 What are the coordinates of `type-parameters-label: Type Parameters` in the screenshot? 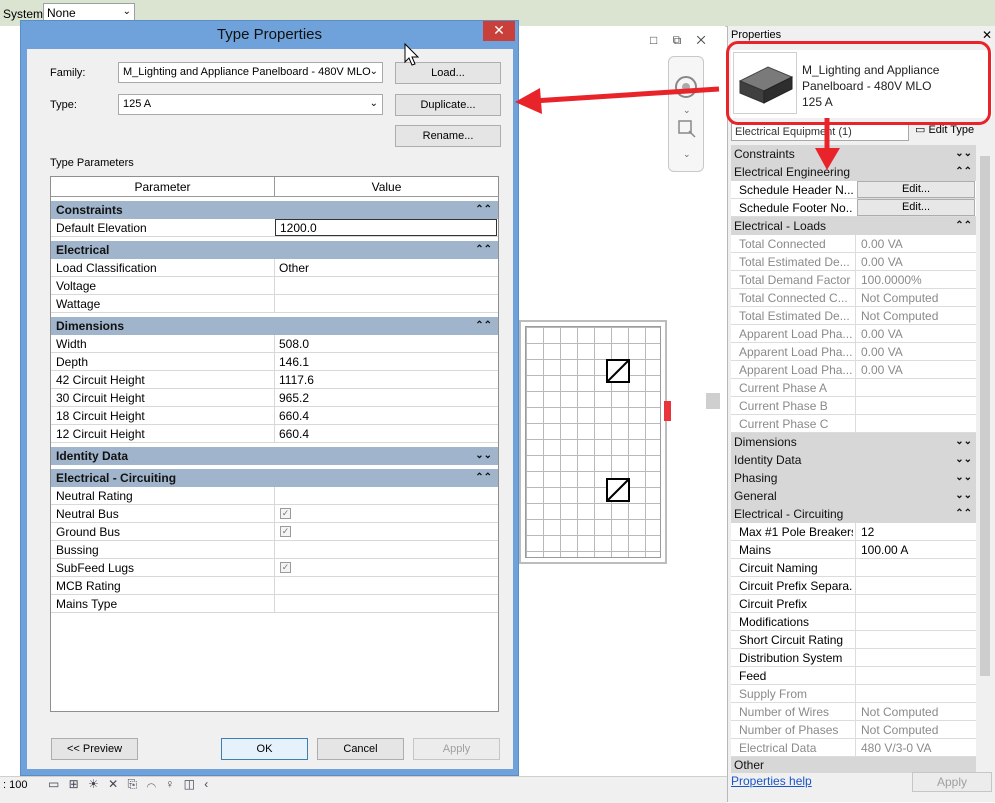 It's located at (92, 163).